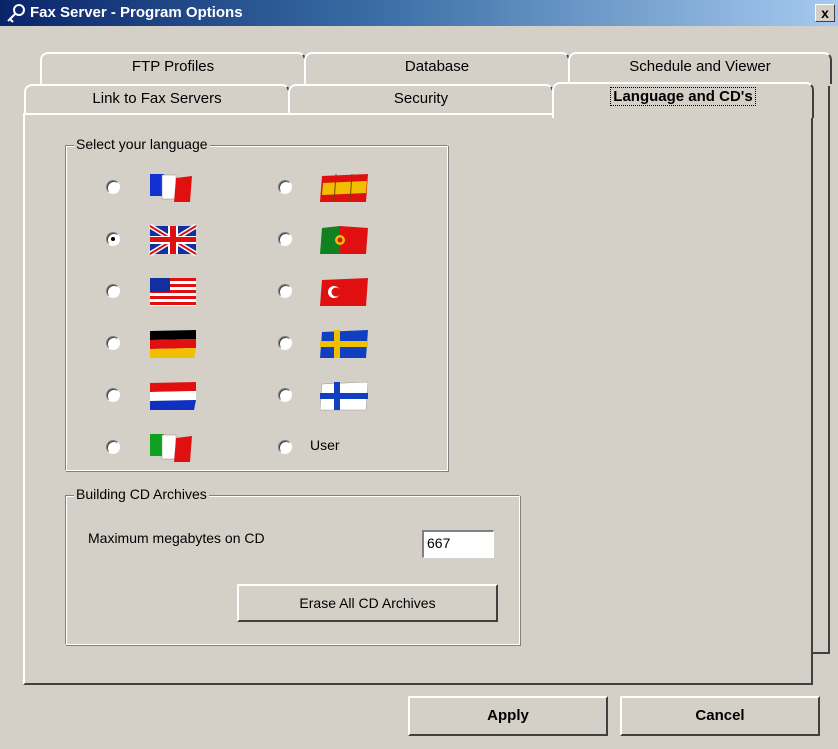 Image resolution: width=838 pixels, height=749 pixels. I want to click on flag-italy-icon, so click(171, 448).